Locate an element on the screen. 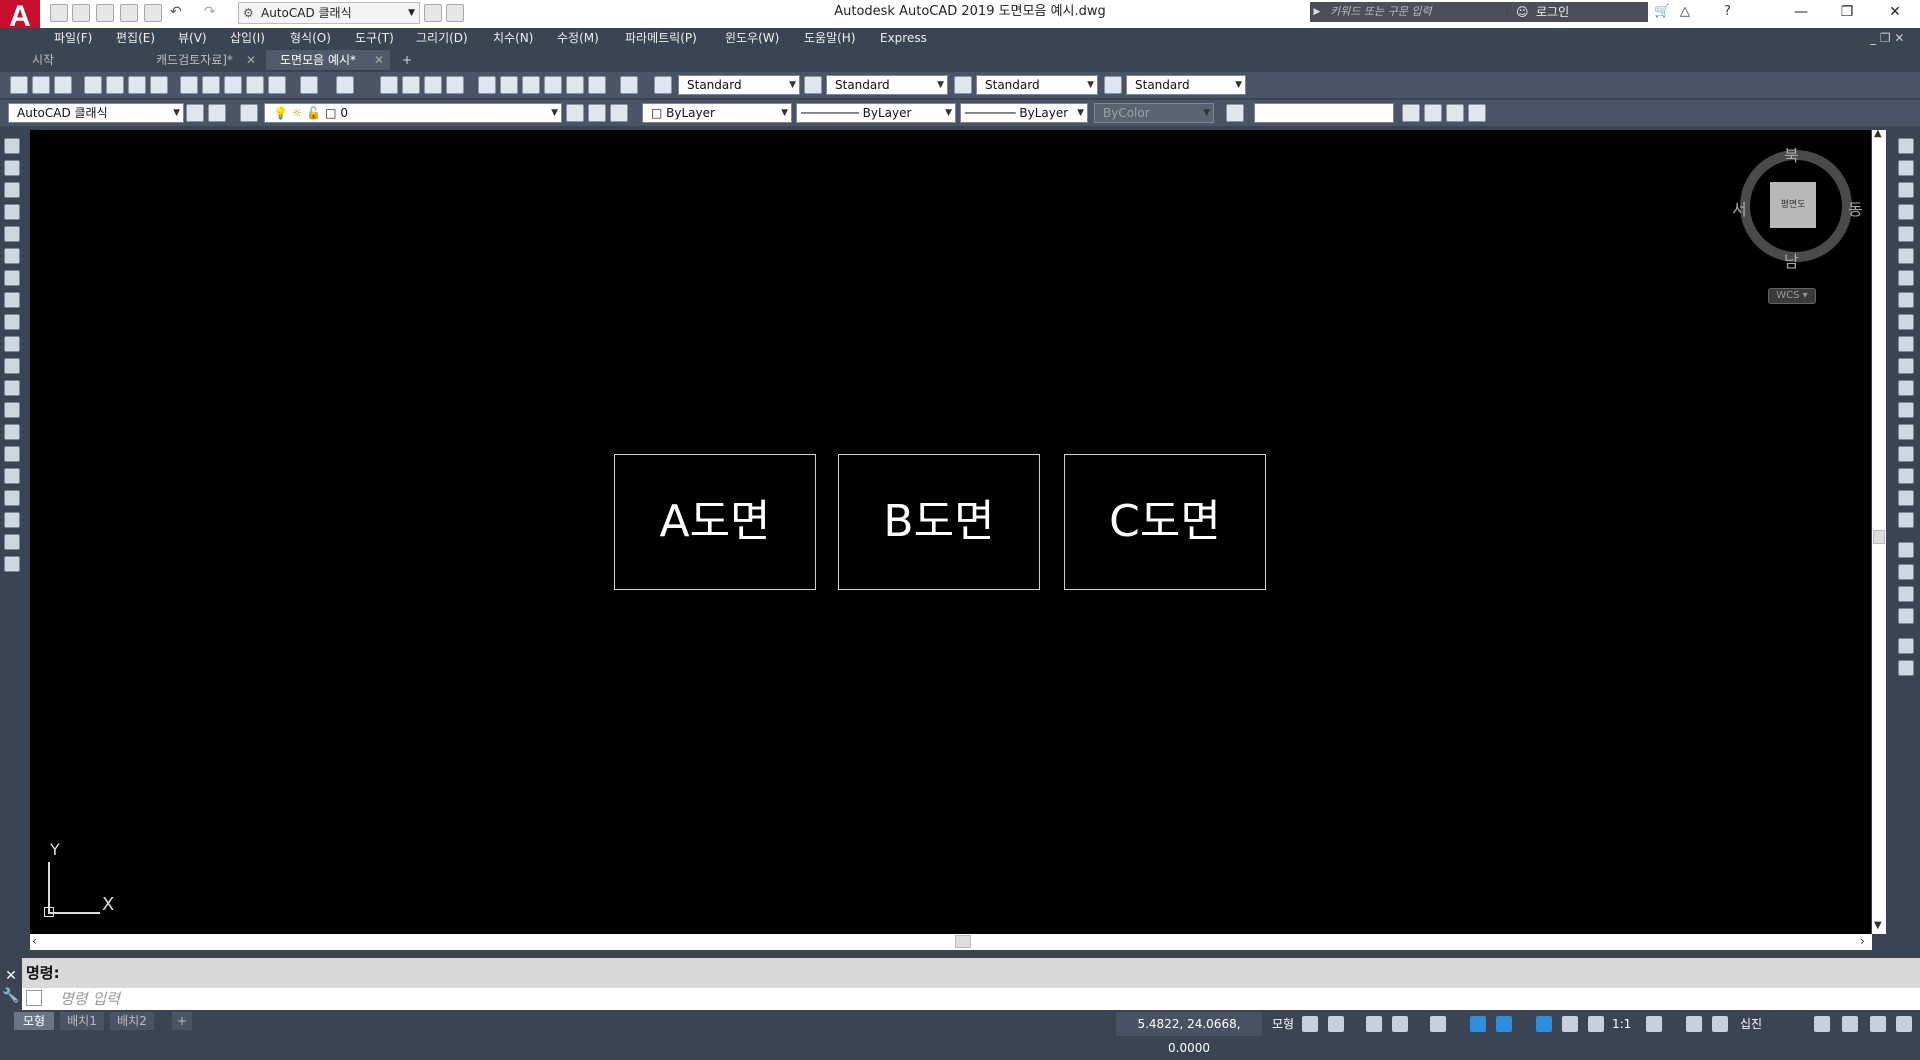 The height and width of the screenshot is (1060, 1920). trim-icon is located at coordinates (1906, 344).